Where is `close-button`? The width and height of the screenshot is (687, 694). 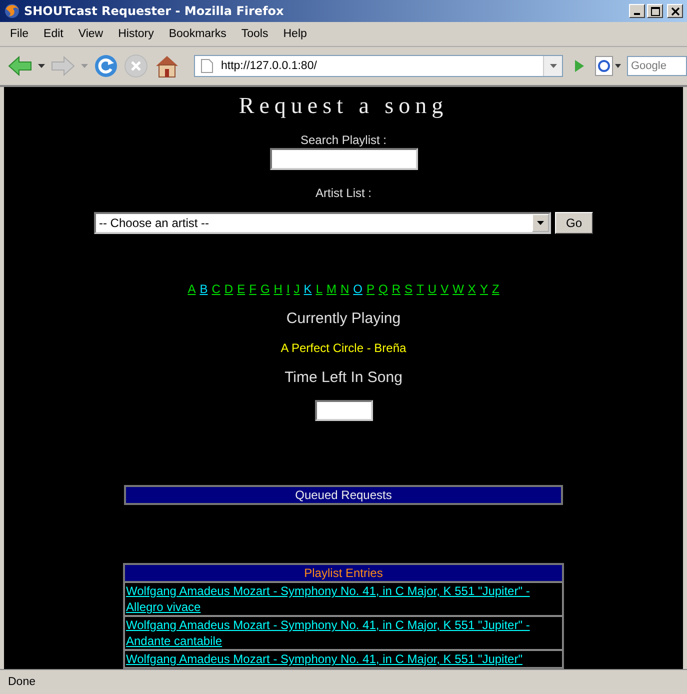
close-button is located at coordinates (675, 11).